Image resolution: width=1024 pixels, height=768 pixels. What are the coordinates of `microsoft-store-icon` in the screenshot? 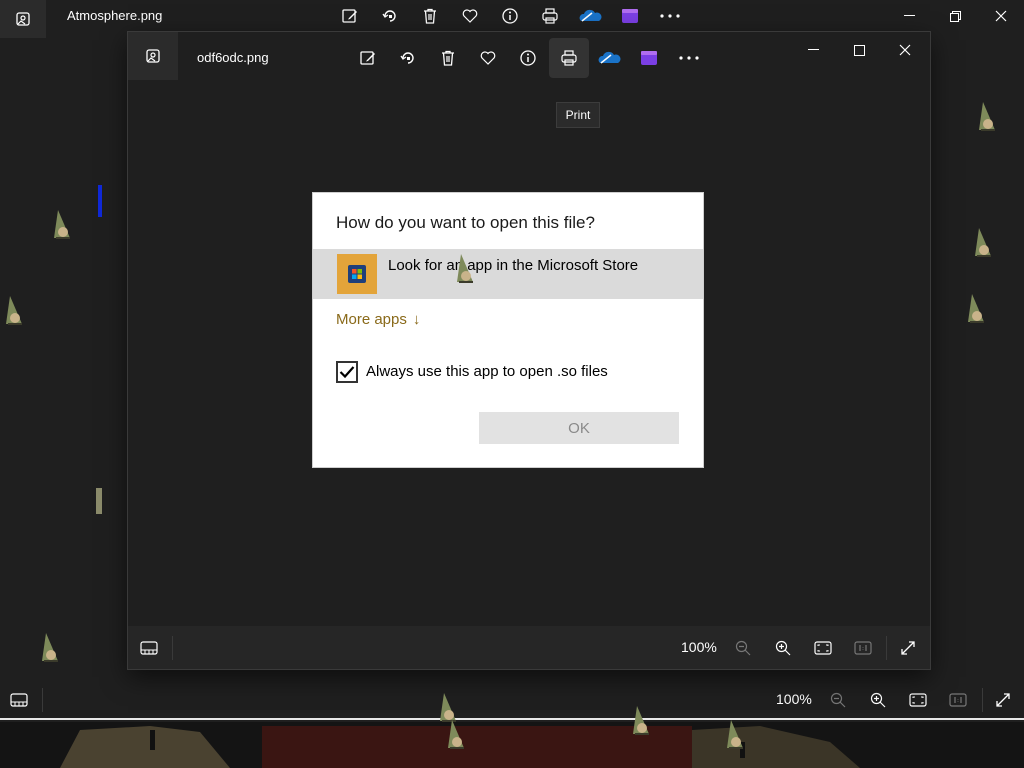 It's located at (357, 274).